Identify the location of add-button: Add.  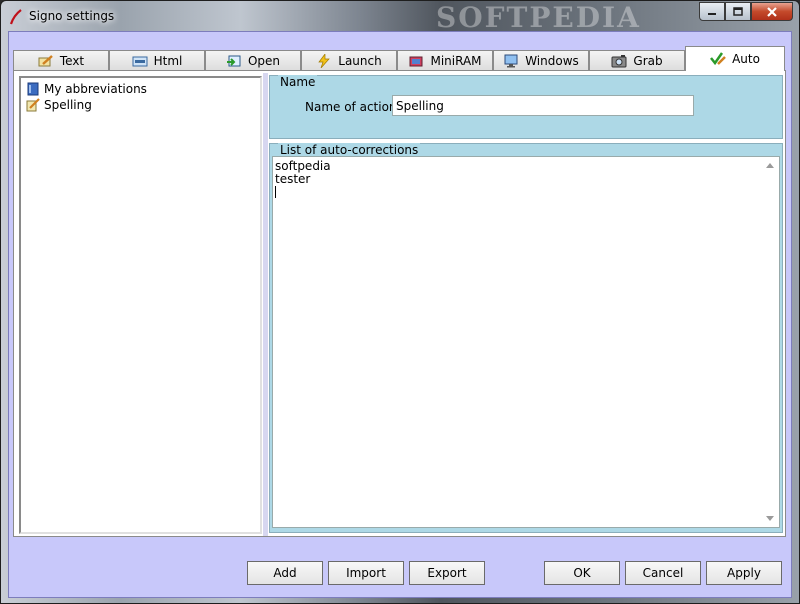
(285, 573).